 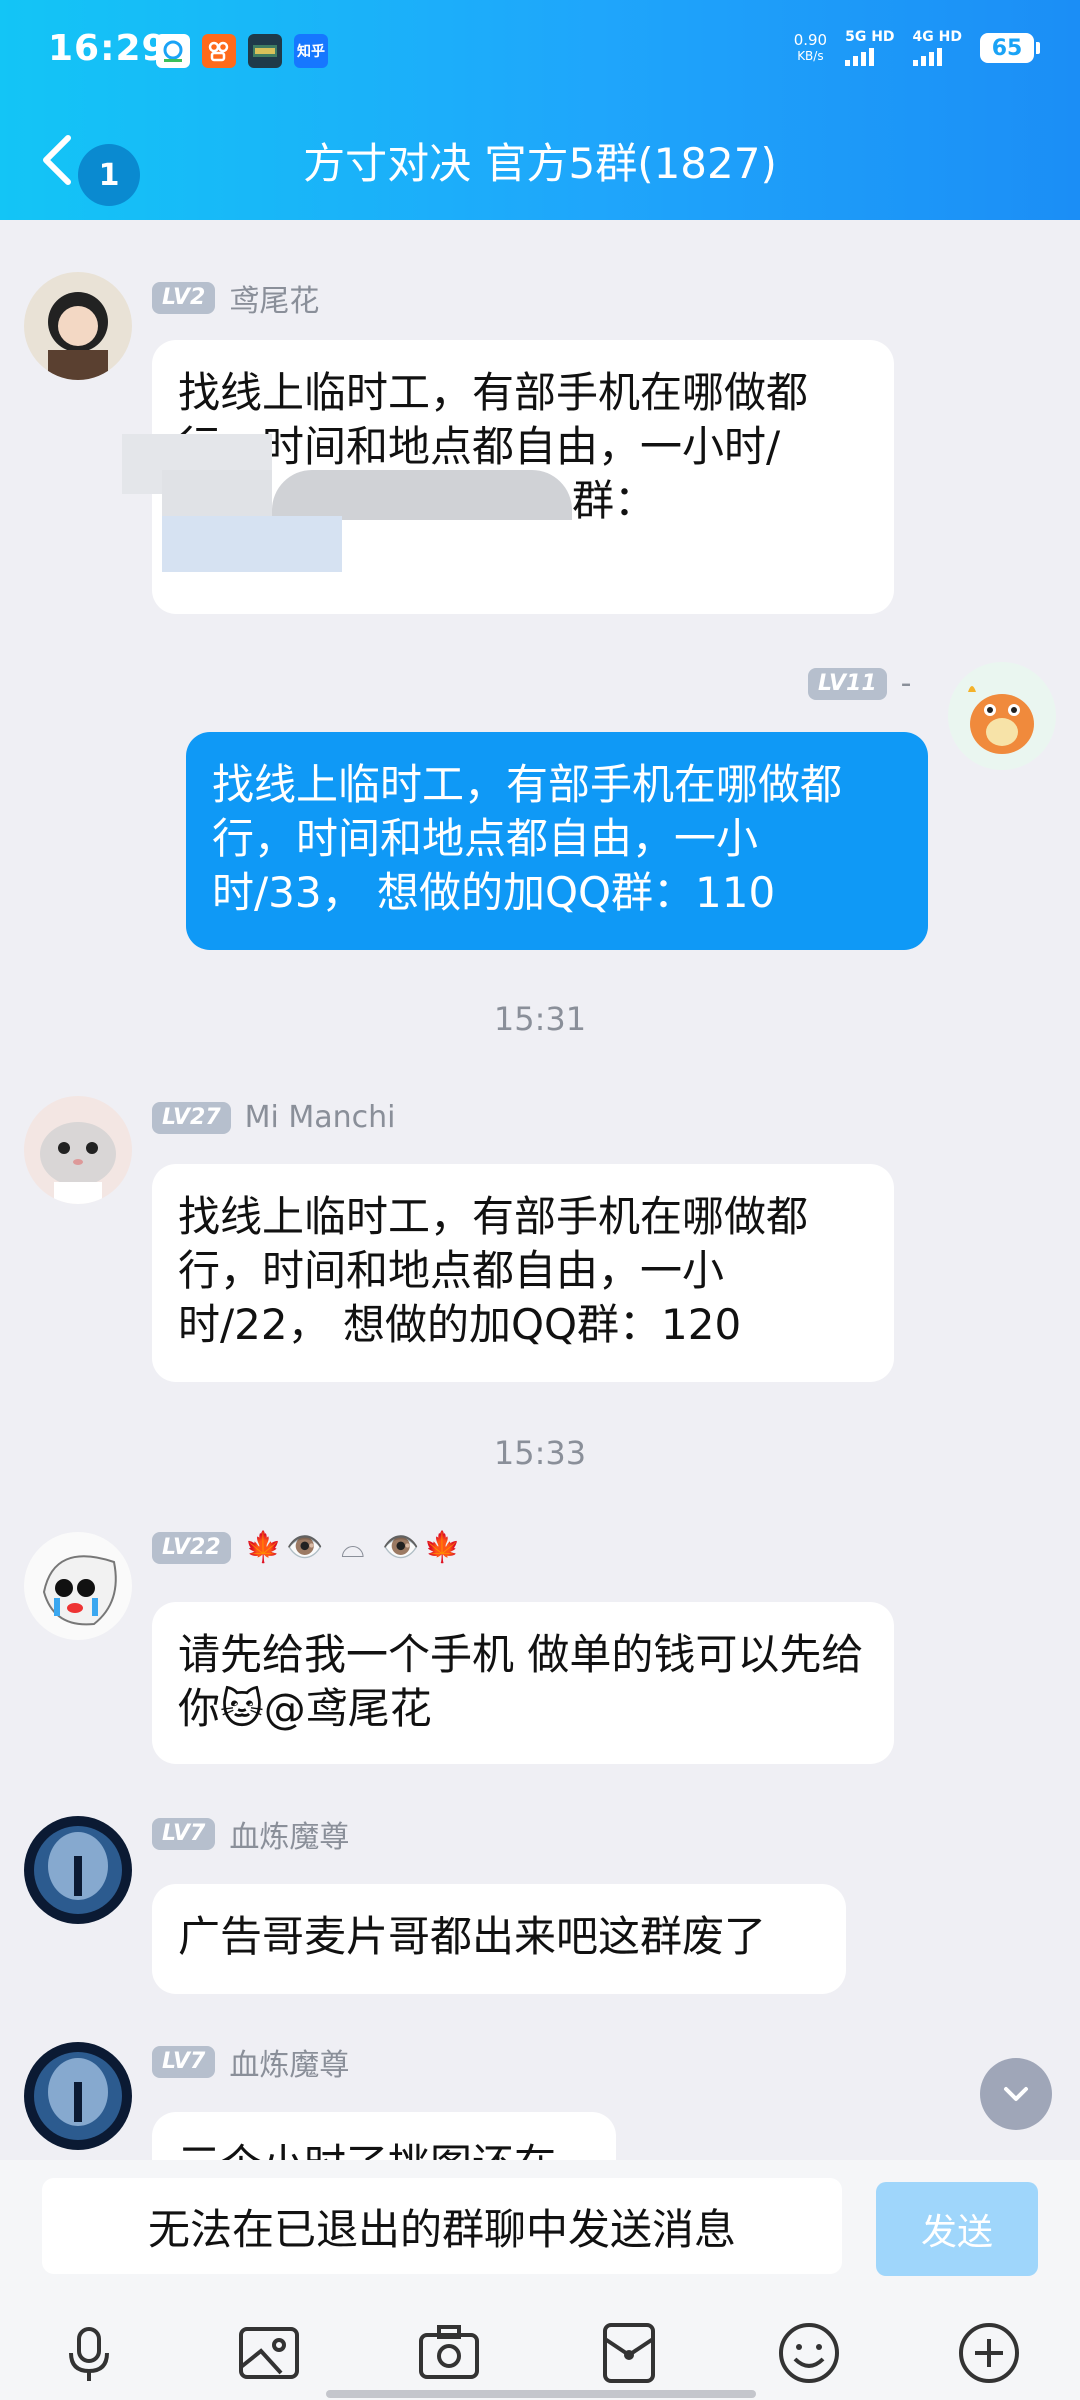 What do you see at coordinates (173, 51) in the screenshot?
I see `app-store-icon` at bounding box center [173, 51].